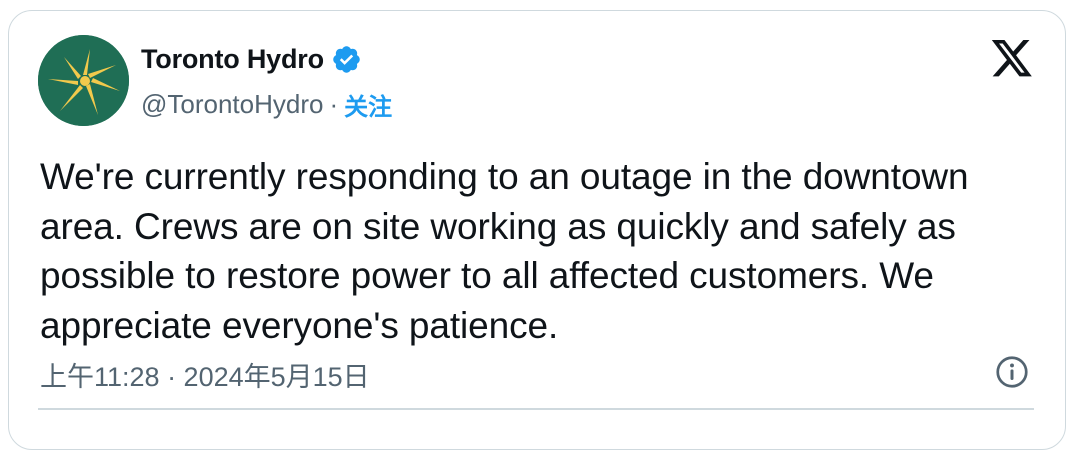 The image size is (1080, 450). I want to click on follow-button: 关注, so click(368, 104).